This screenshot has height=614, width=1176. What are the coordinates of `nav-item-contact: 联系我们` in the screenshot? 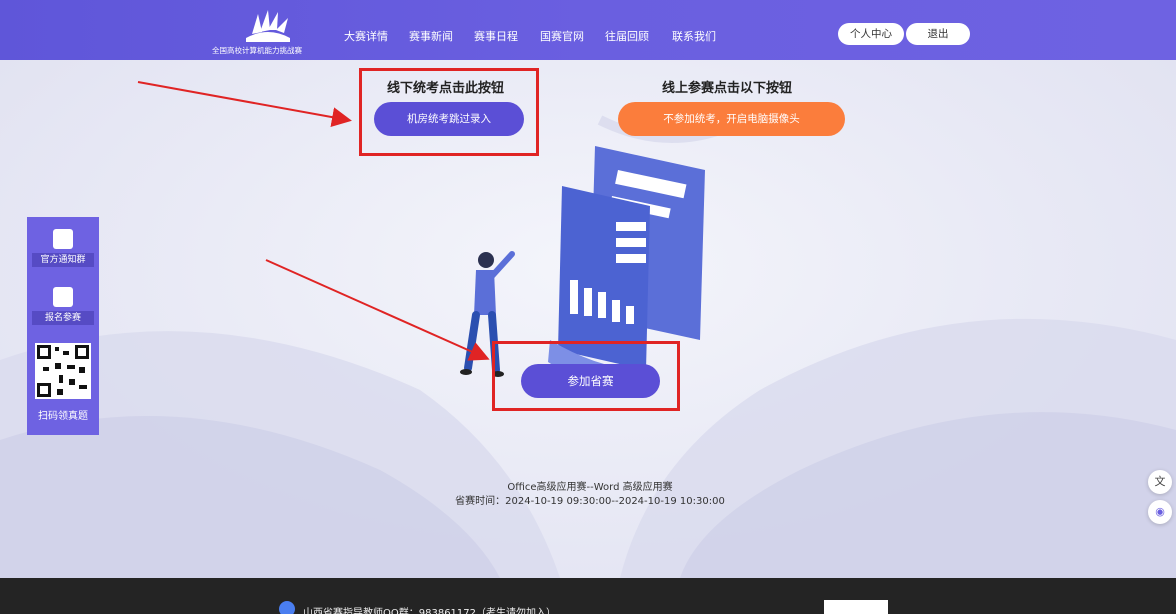 It's located at (694, 36).